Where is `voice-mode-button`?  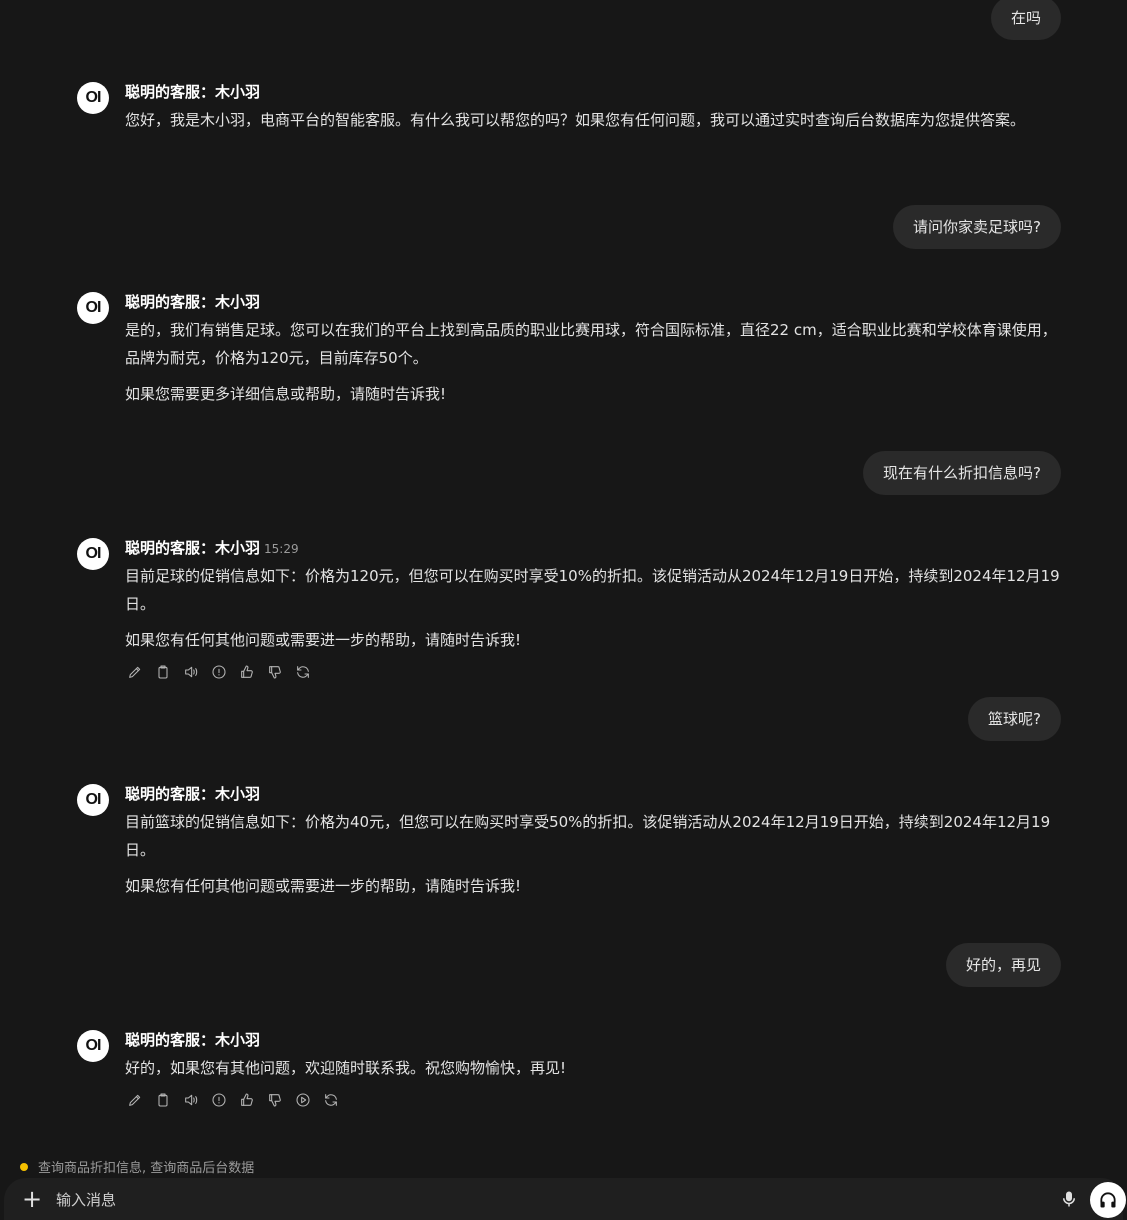 voice-mode-button is located at coordinates (1108, 1200).